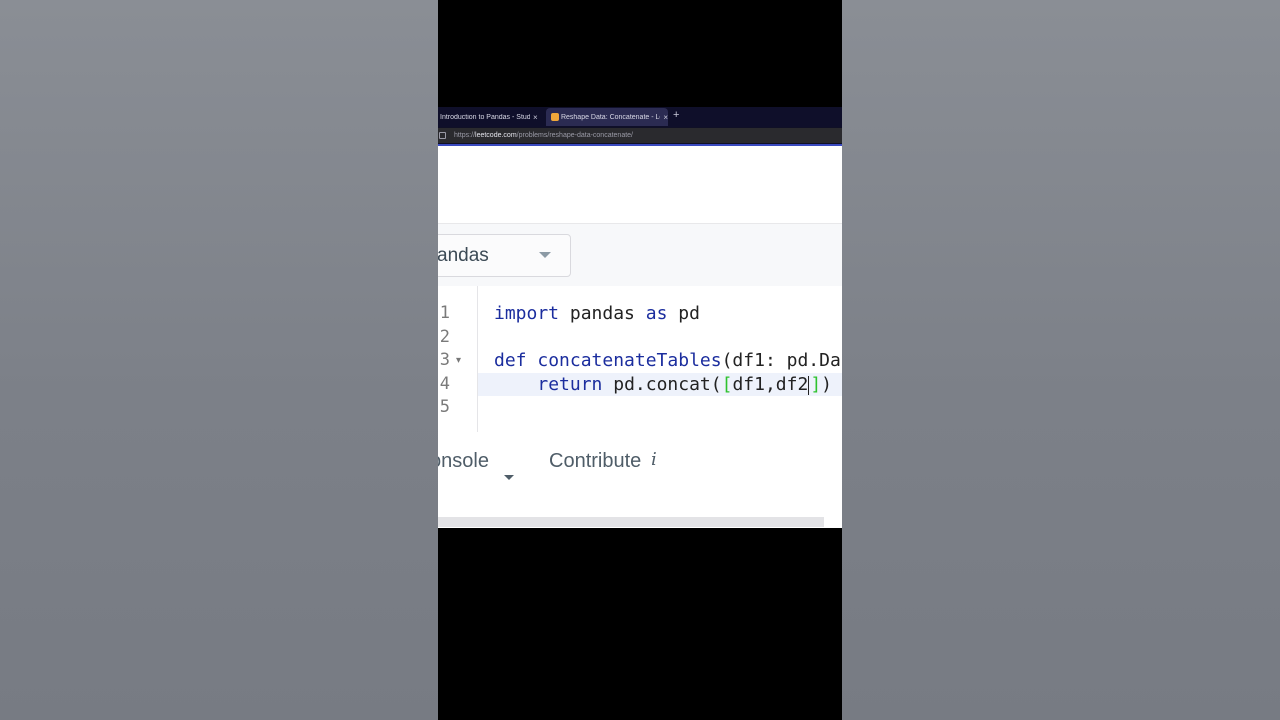 This screenshot has width=1280, height=720. Describe the element at coordinates (640, 255) in the screenshot. I see `editor-toolbar: andas` at that location.